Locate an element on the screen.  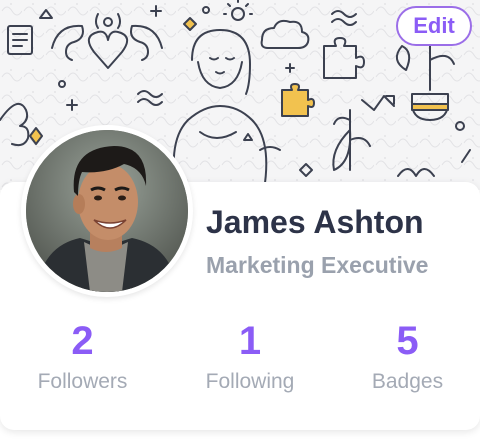
edit-button: Edit is located at coordinates (434, 26).